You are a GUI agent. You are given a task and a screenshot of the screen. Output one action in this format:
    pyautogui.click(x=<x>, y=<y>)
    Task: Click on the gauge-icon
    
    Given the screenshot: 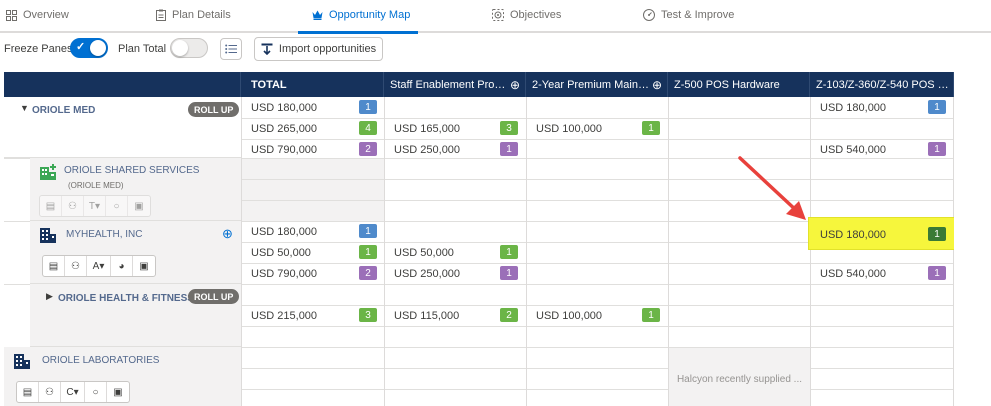 What is the action you would take?
    pyautogui.click(x=649, y=15)
    